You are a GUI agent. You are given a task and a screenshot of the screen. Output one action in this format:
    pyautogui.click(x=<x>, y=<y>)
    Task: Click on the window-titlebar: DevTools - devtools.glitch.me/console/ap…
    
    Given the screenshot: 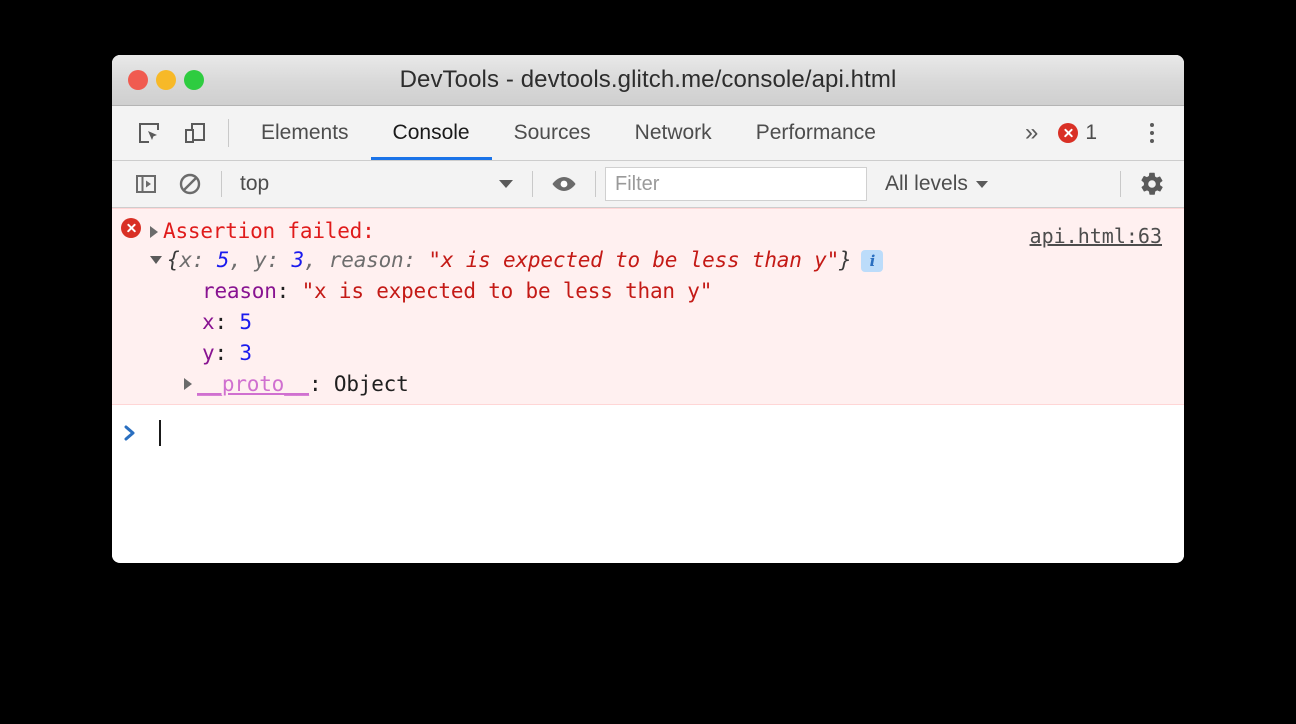 What is the action you would take?
    pyautogui.click(x=648, y=80)
    